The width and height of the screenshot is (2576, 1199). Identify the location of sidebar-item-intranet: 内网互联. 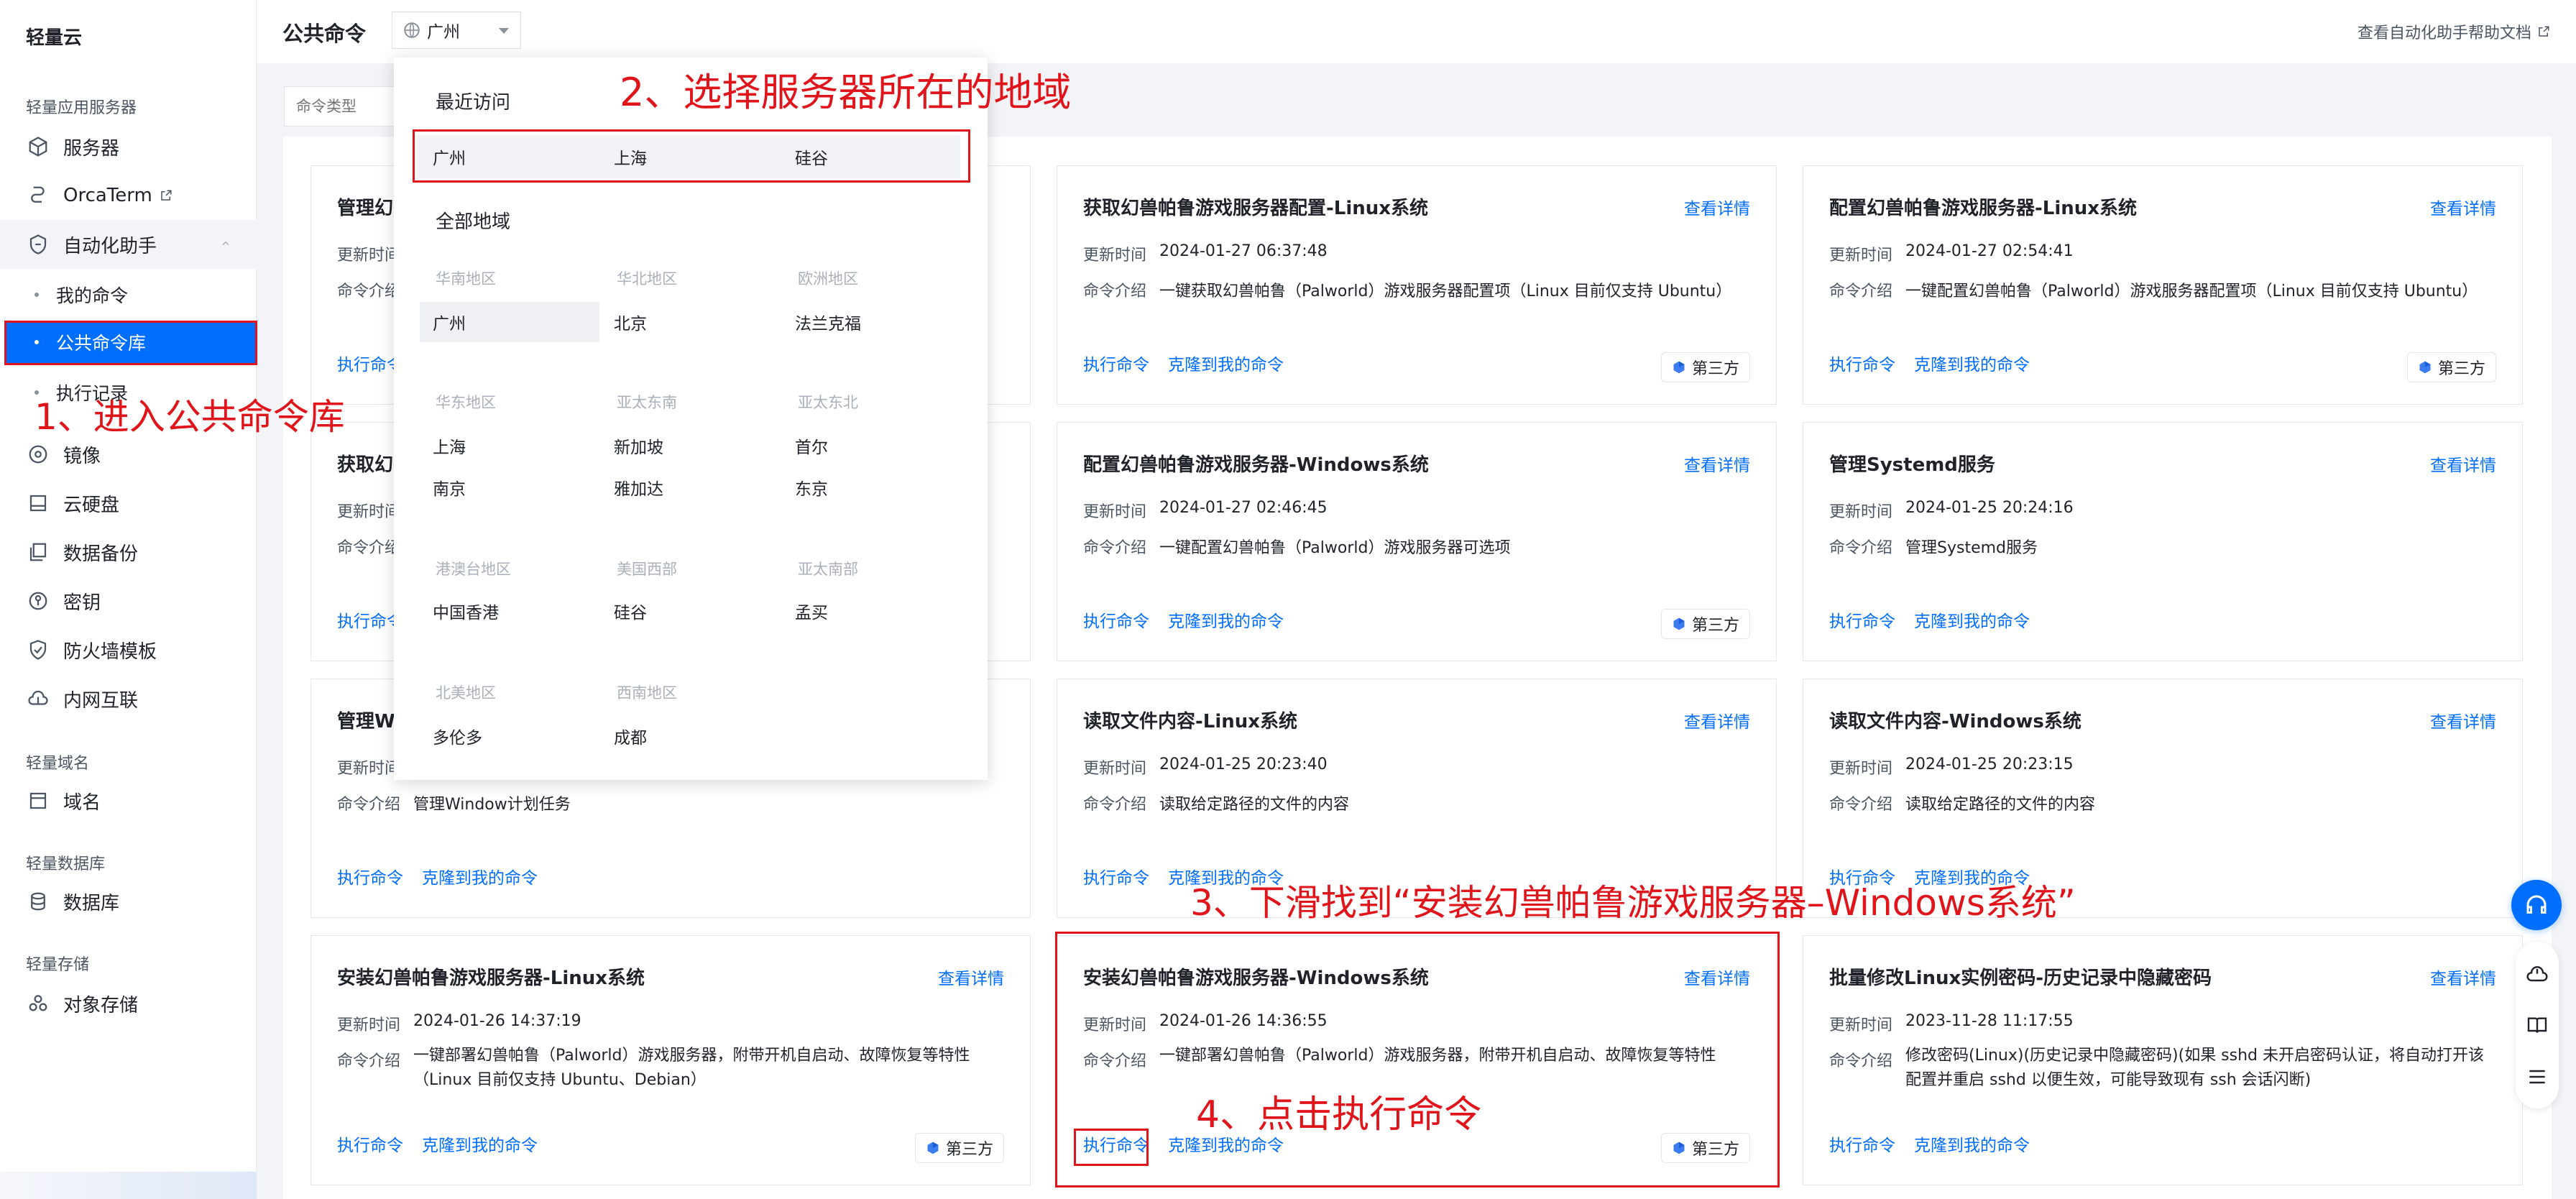
(128, 698).